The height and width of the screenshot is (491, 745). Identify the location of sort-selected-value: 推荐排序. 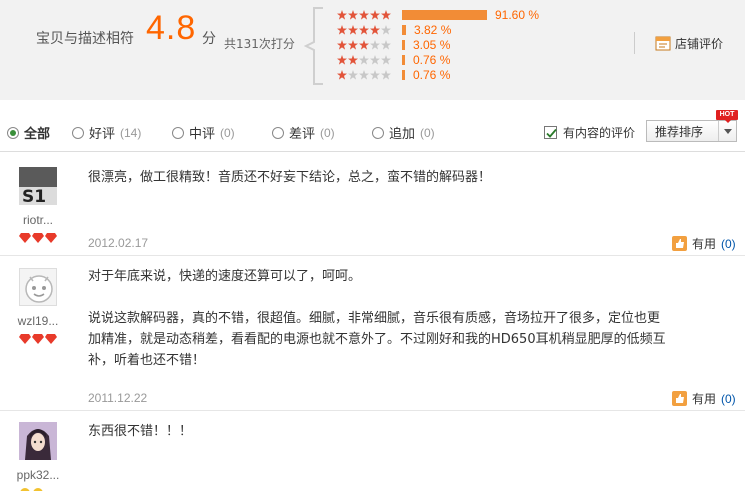
(679, 131).